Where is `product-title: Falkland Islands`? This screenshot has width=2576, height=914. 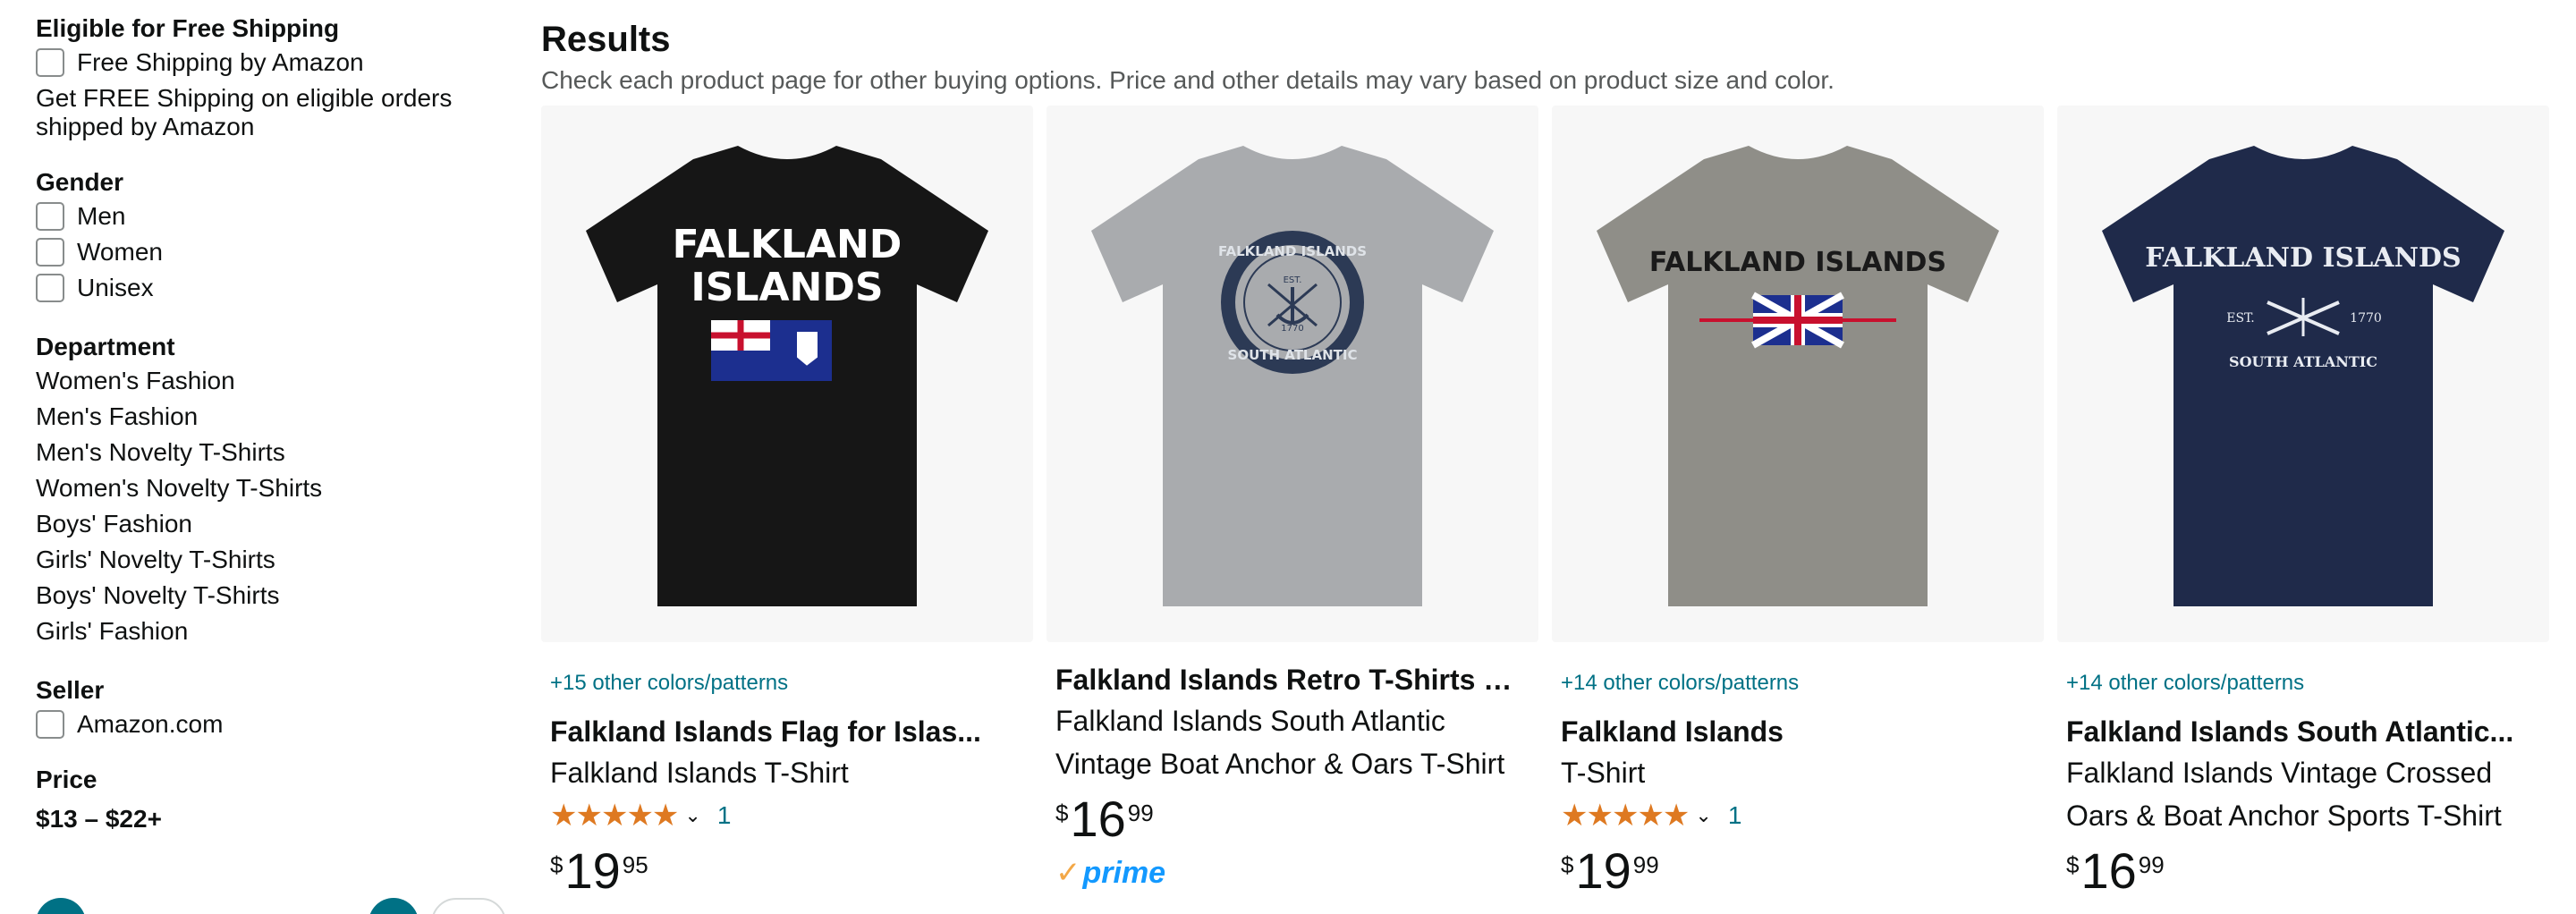
product-title: Falkland Islands is located at coordinates (1793, 731).